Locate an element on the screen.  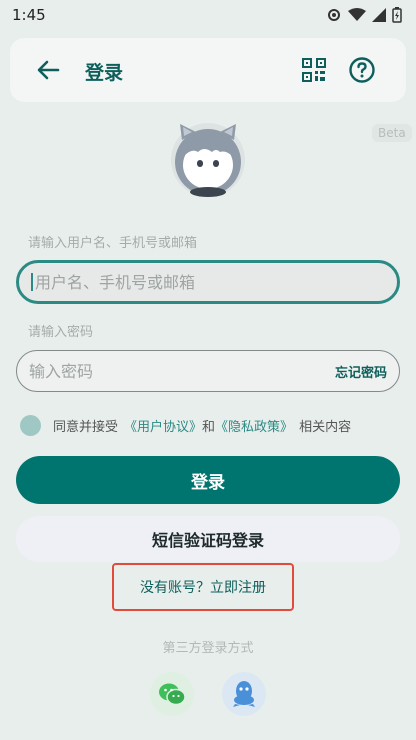
help-icon is located at coordinates (362, 70).